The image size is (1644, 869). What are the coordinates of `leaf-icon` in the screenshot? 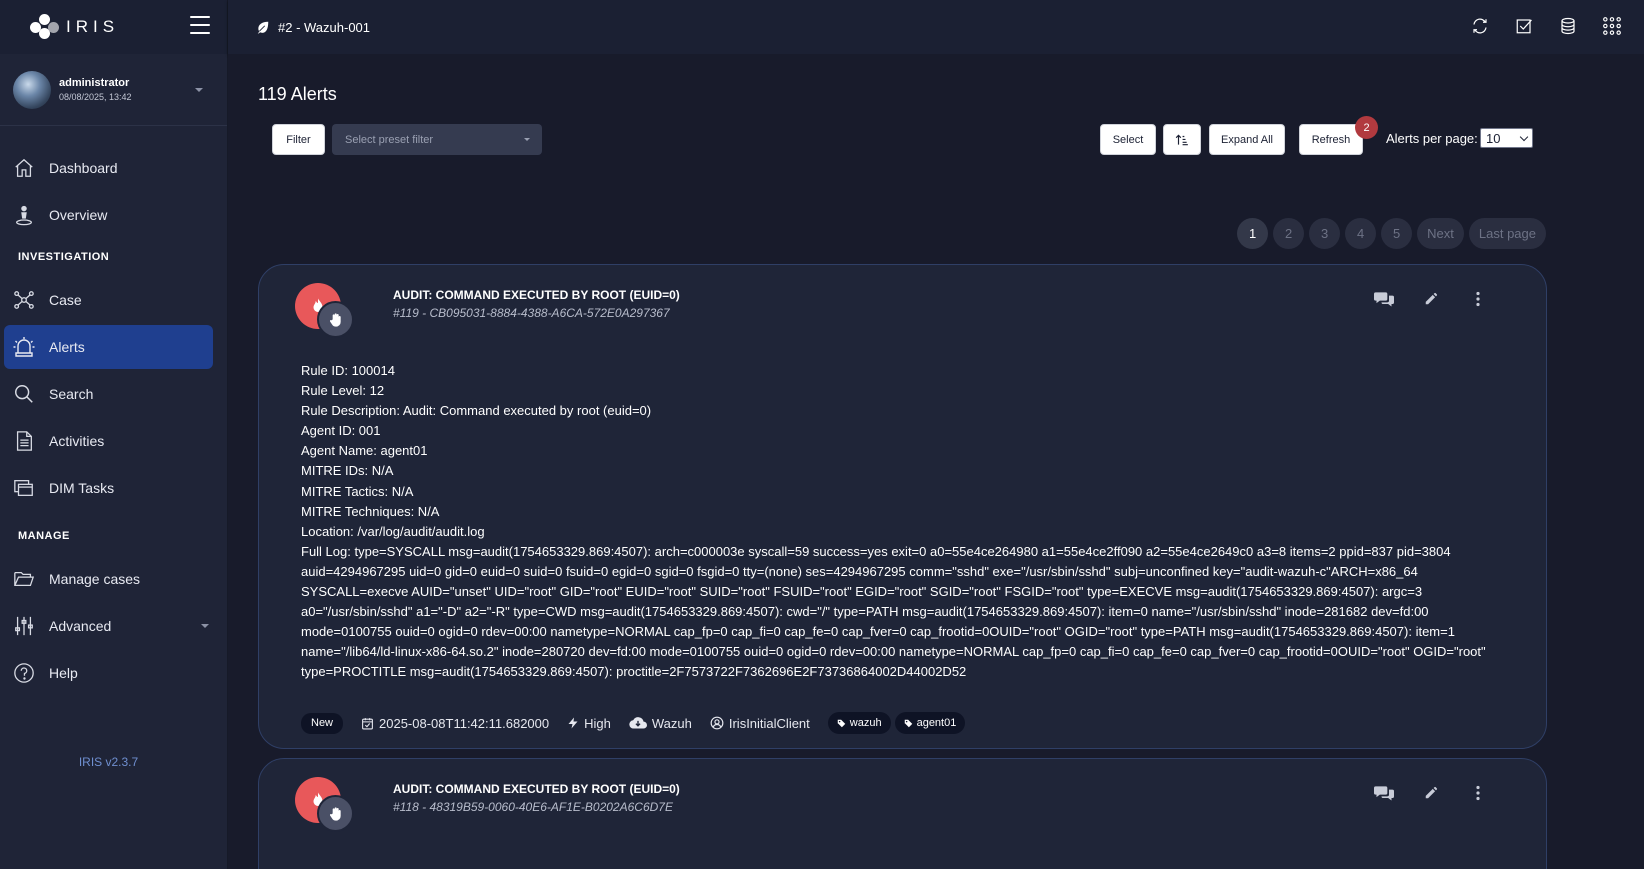 It's located at (263, 27).